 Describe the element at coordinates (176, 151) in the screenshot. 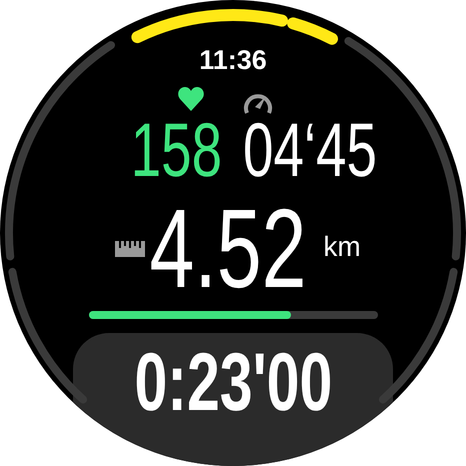

I see `heart-rate-value: 158` at that location.